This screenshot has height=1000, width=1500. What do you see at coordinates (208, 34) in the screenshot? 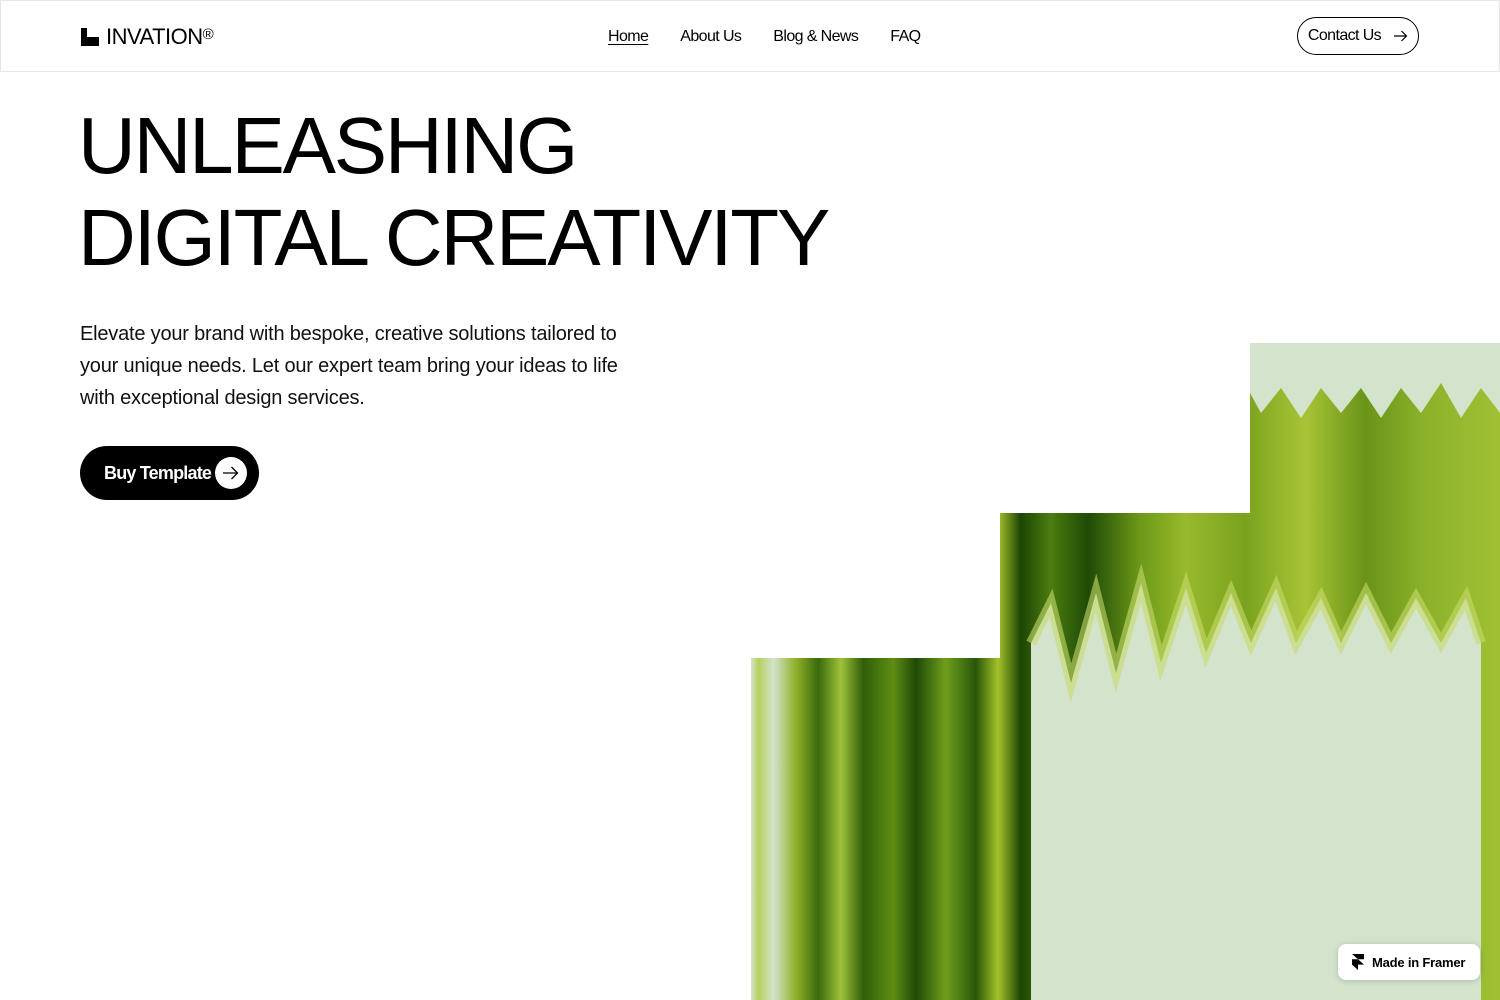
I see `registered-mark: ®` at bounding box center [208, 34].